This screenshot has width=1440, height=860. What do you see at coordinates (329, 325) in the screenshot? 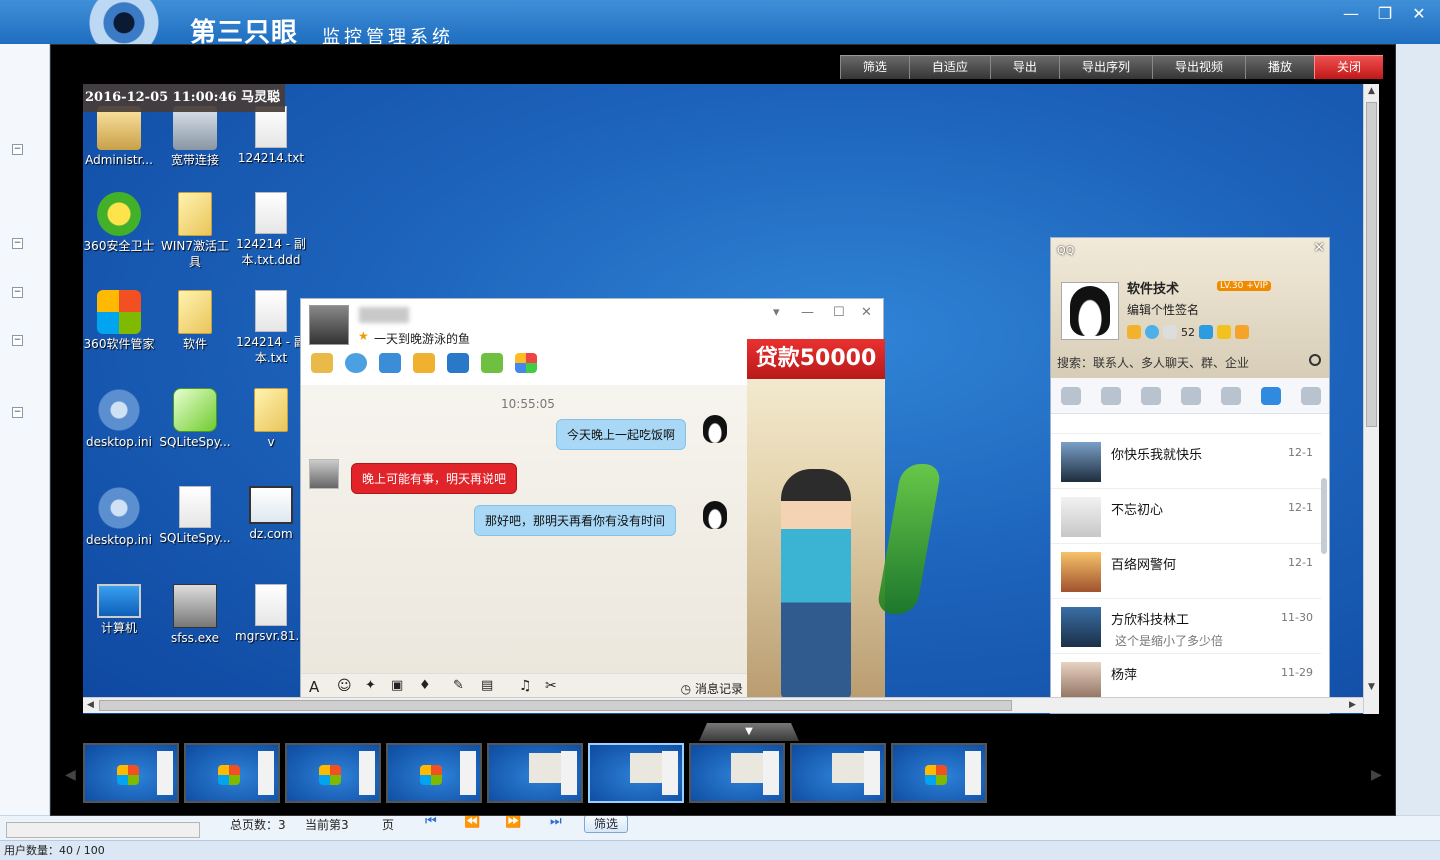
I see `contact-avatar` at bounding box center [329, 325].